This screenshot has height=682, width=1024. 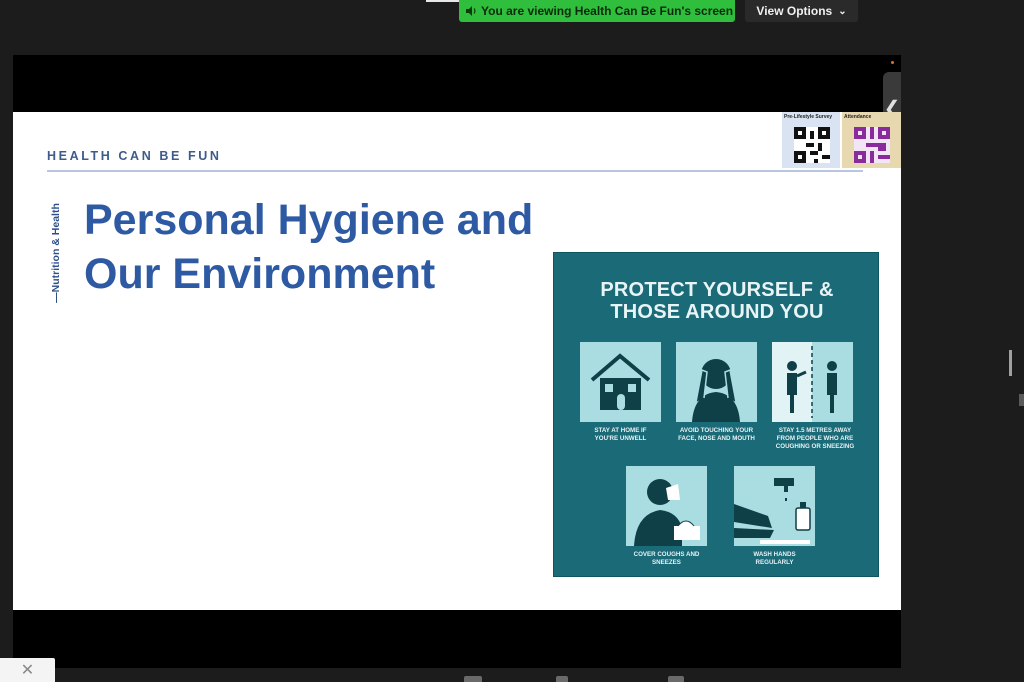 I want to click on tip-cover-cough-caption: COVER COUGHS AND SNEEZES, so click(x=666, y=559).